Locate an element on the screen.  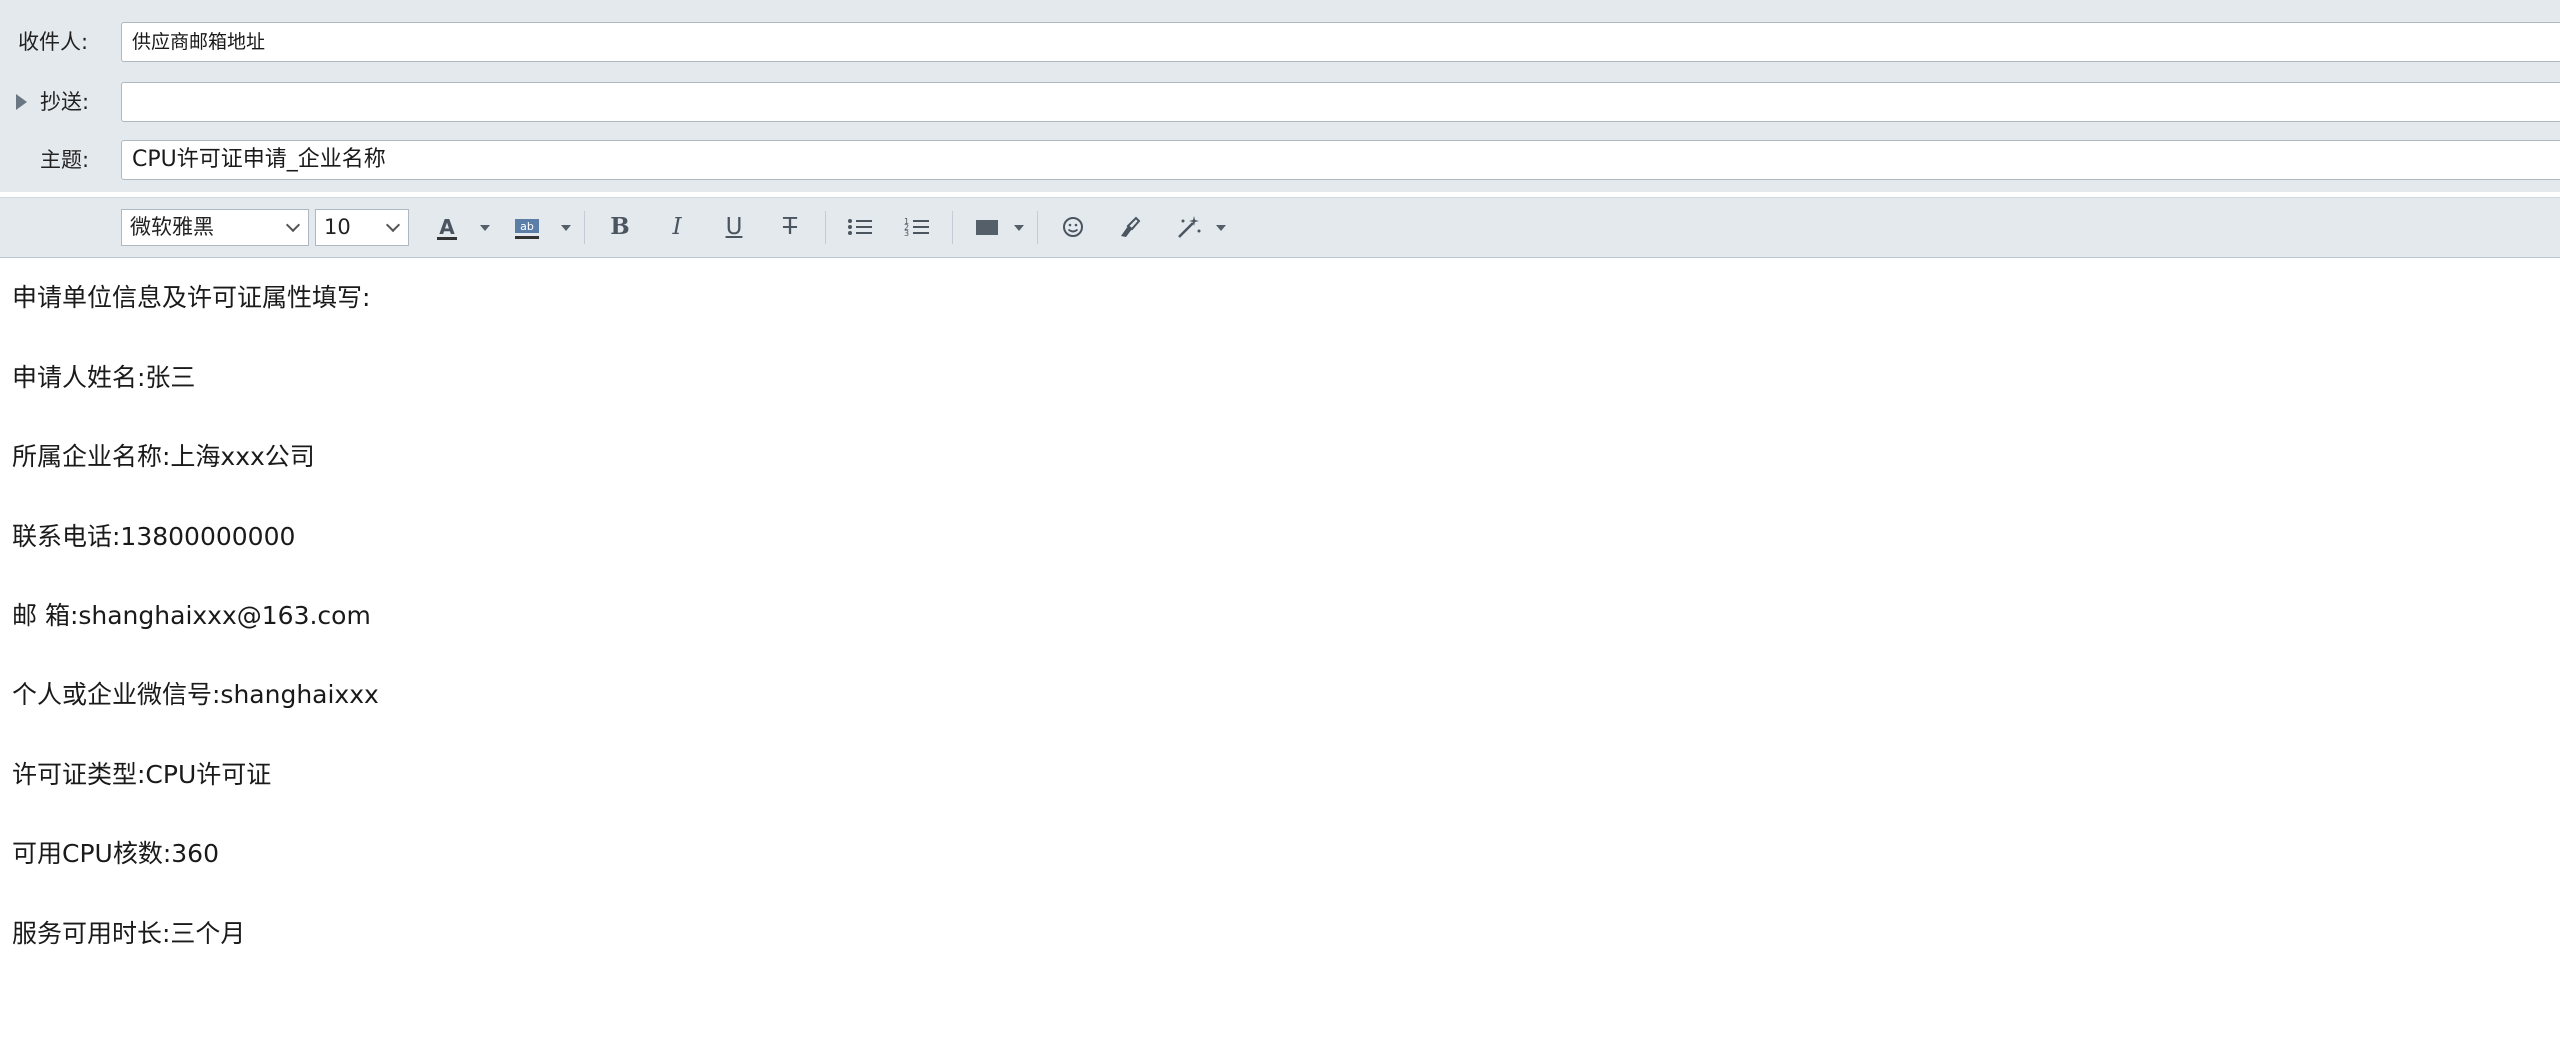
strikethrough-button: T is located at coordinates (790, 227).